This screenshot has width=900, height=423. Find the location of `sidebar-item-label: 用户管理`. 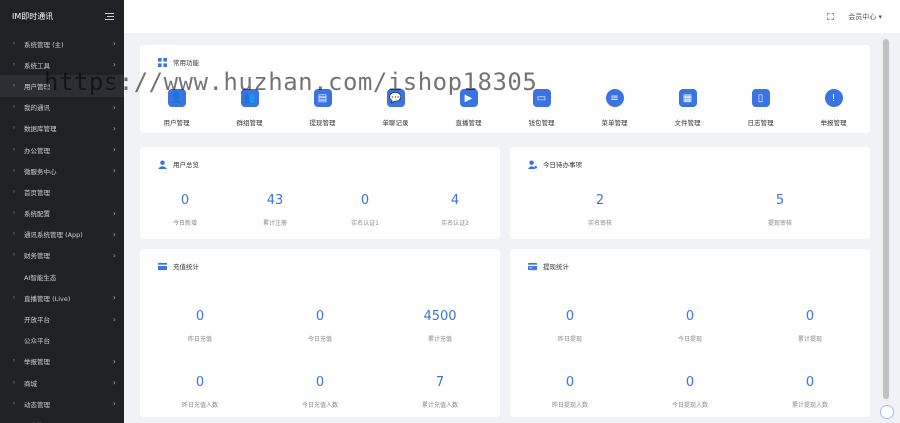

sidebar-item-label: 用户管理 is located at coordinates (37, 86).